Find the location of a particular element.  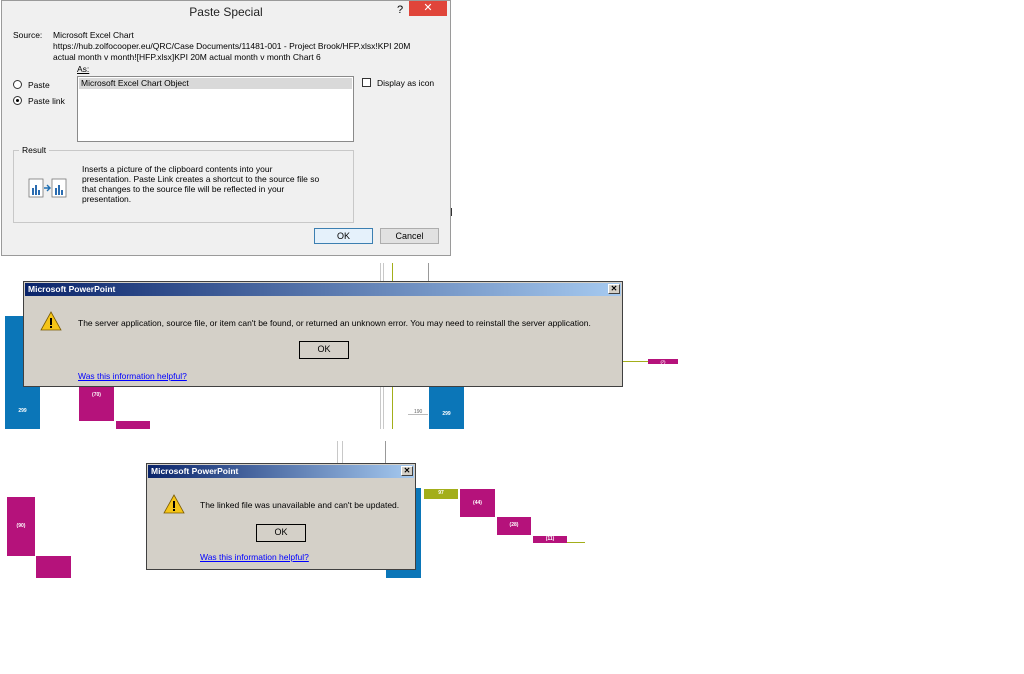

paste-label: Paste is located at coordinates (39, 85).